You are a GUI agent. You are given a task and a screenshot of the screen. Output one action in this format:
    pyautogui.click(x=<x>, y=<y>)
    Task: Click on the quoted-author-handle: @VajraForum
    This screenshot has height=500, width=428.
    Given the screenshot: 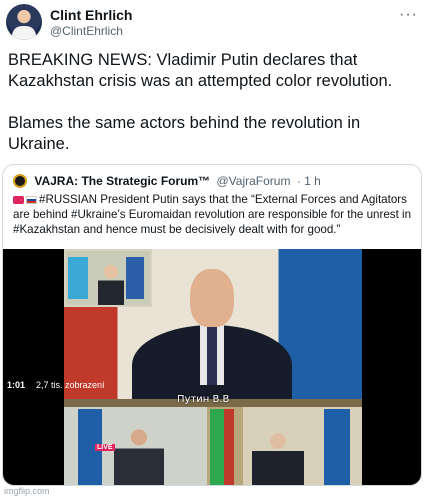 What is the action you would take?
    pyautogui.click(x=253, y=180)
    